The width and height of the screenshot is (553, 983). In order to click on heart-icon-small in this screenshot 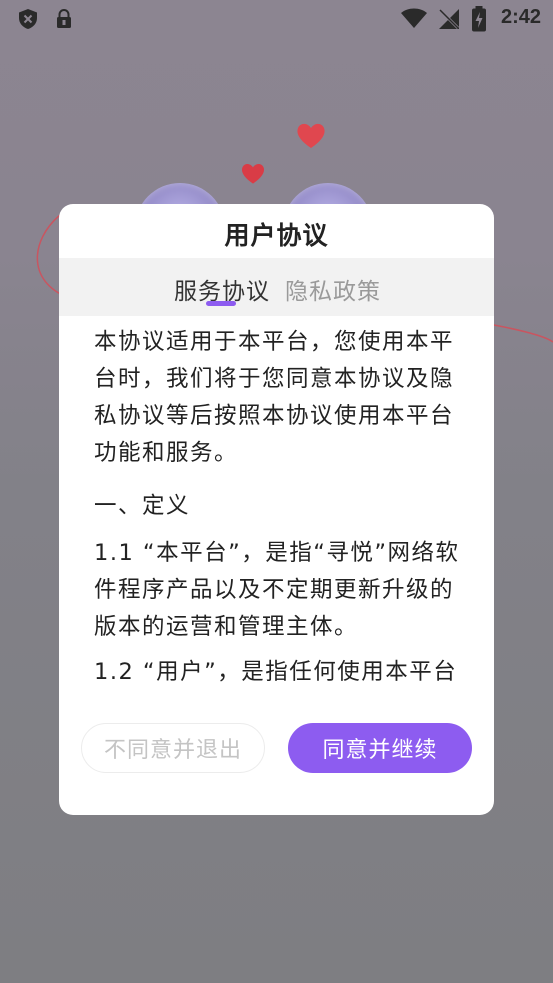, I will do `click(253, 175)`.